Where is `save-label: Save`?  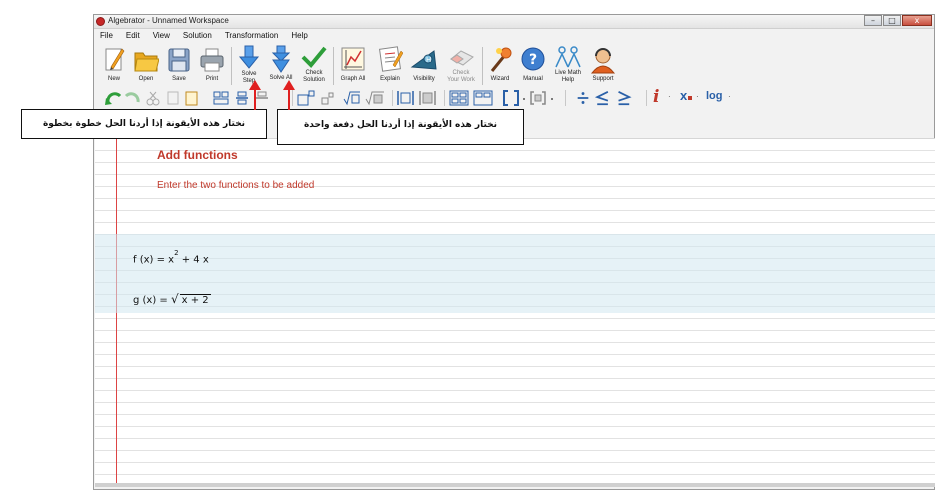
save-label: Save is located at coordinates (179, 79).